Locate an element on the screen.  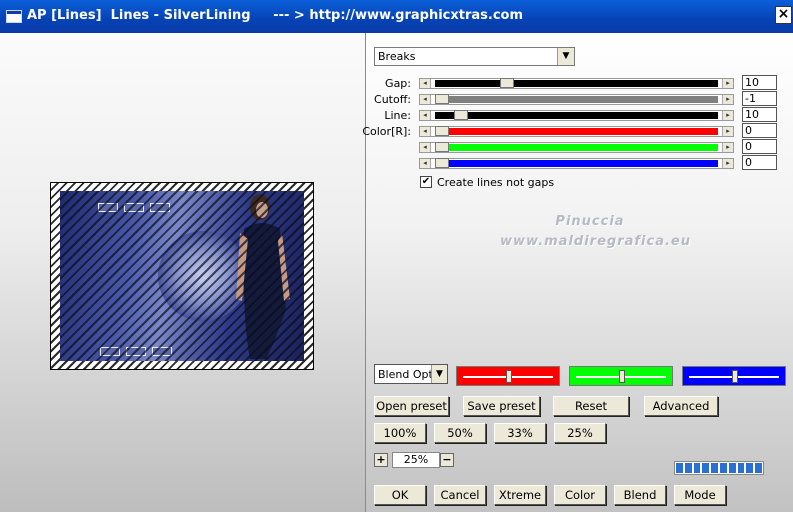
preview-hatch is located at coordinates (182, 276).